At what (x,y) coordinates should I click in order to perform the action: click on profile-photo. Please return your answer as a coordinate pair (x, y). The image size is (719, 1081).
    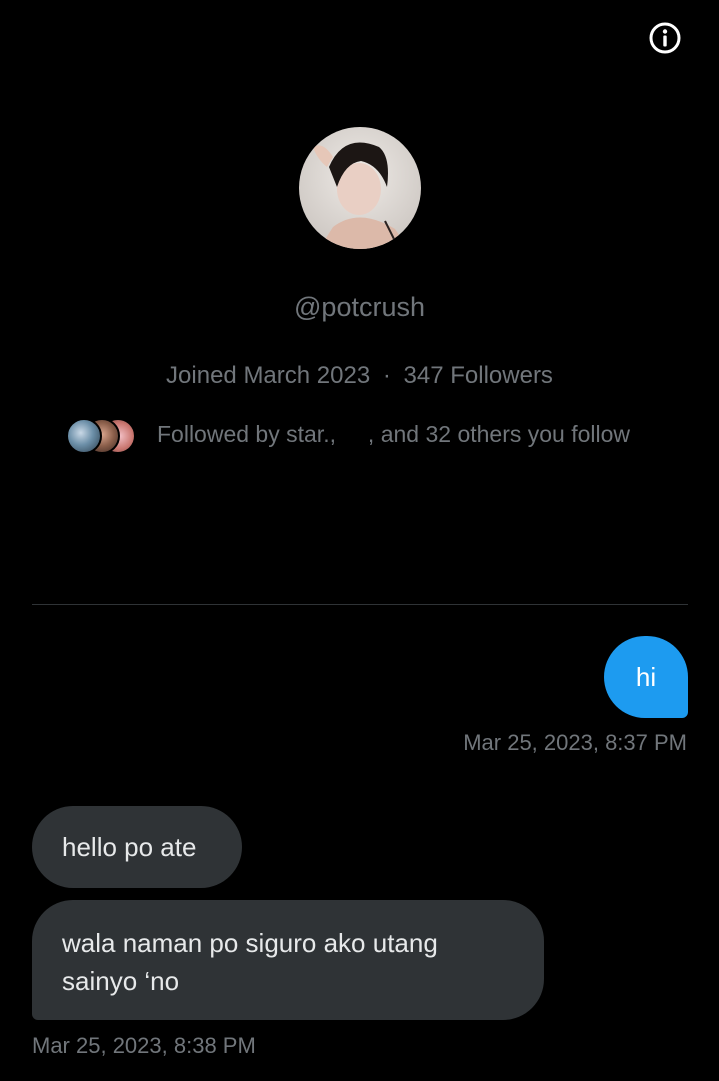
    Looking at the image, I should click on (360, 188).